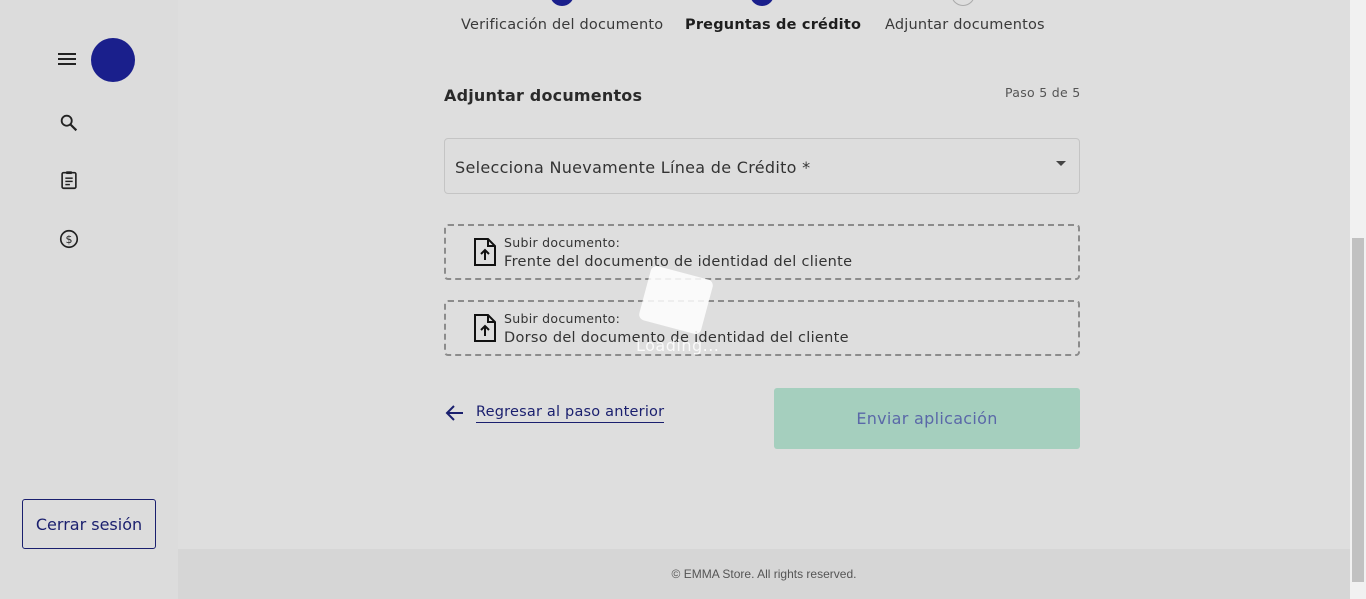 This screenshot has height=599, width=1366. I want to click on sidebar: $ Cerrar sesión, so click(89, 299).